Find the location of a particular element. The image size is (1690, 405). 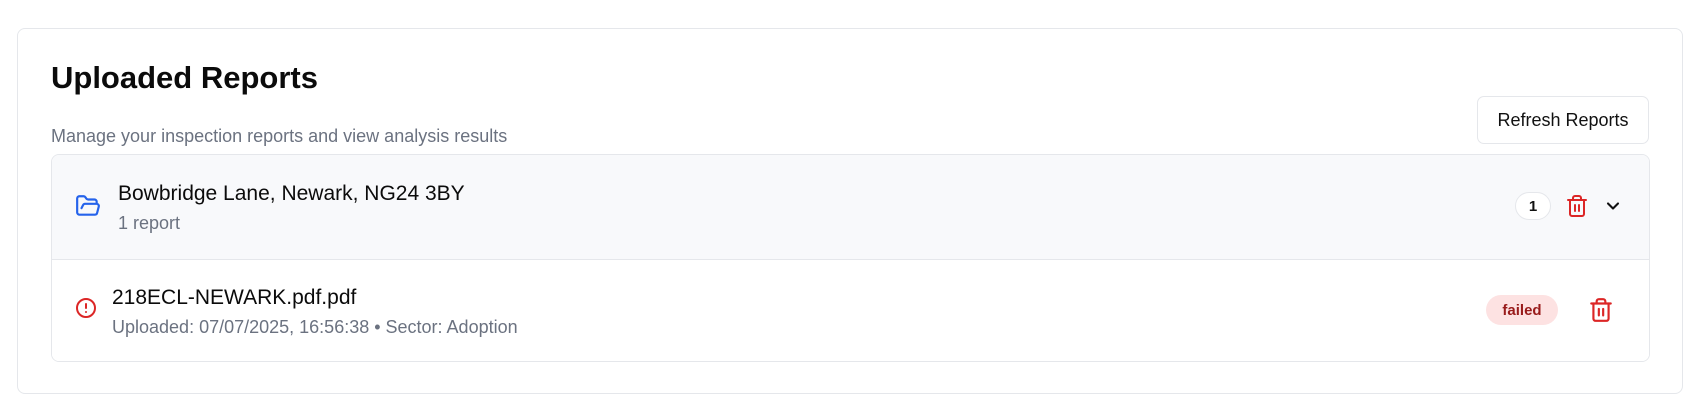

refresh-reports-button: Refresh Reports is located at coordinates (1563, 120).